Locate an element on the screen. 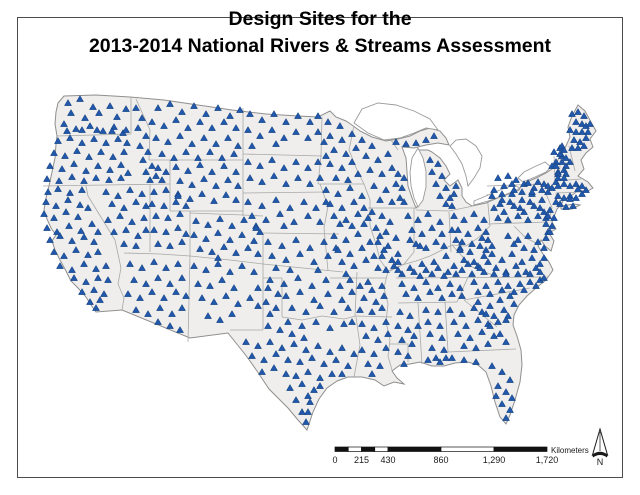 This screenshot has width=640, height=495. scale-bar-tick-label: 430 is located at coordinates (387, 460).